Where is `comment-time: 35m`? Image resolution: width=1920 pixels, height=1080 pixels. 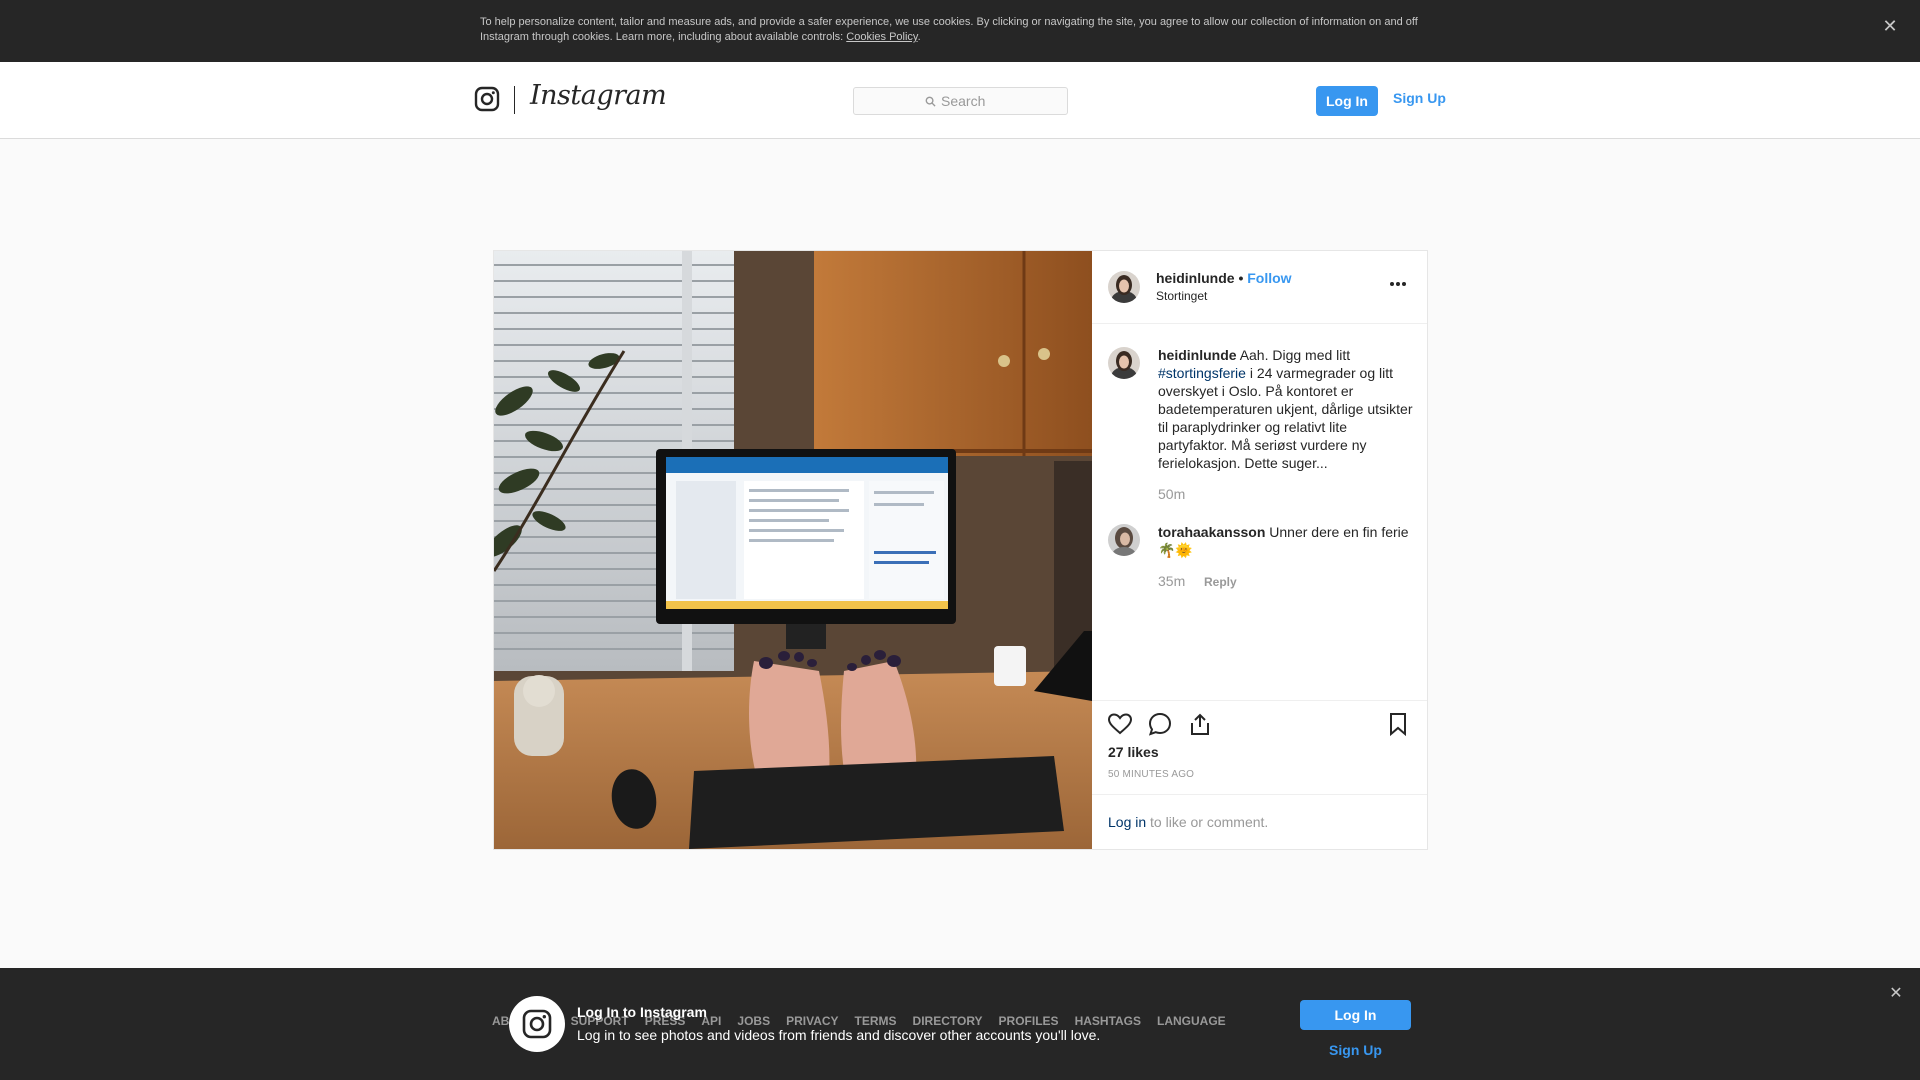
comment-time: 35m is located at coordinates (1171, 581).